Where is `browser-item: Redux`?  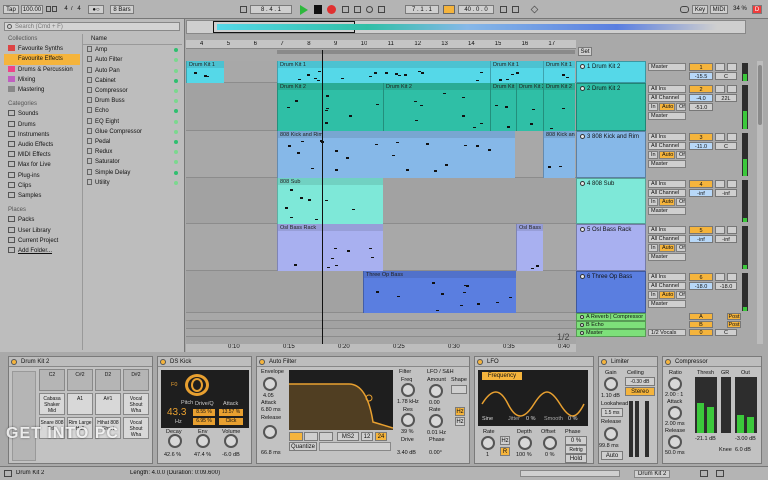
browser-item: Redux is located at coordinates (132, 152).